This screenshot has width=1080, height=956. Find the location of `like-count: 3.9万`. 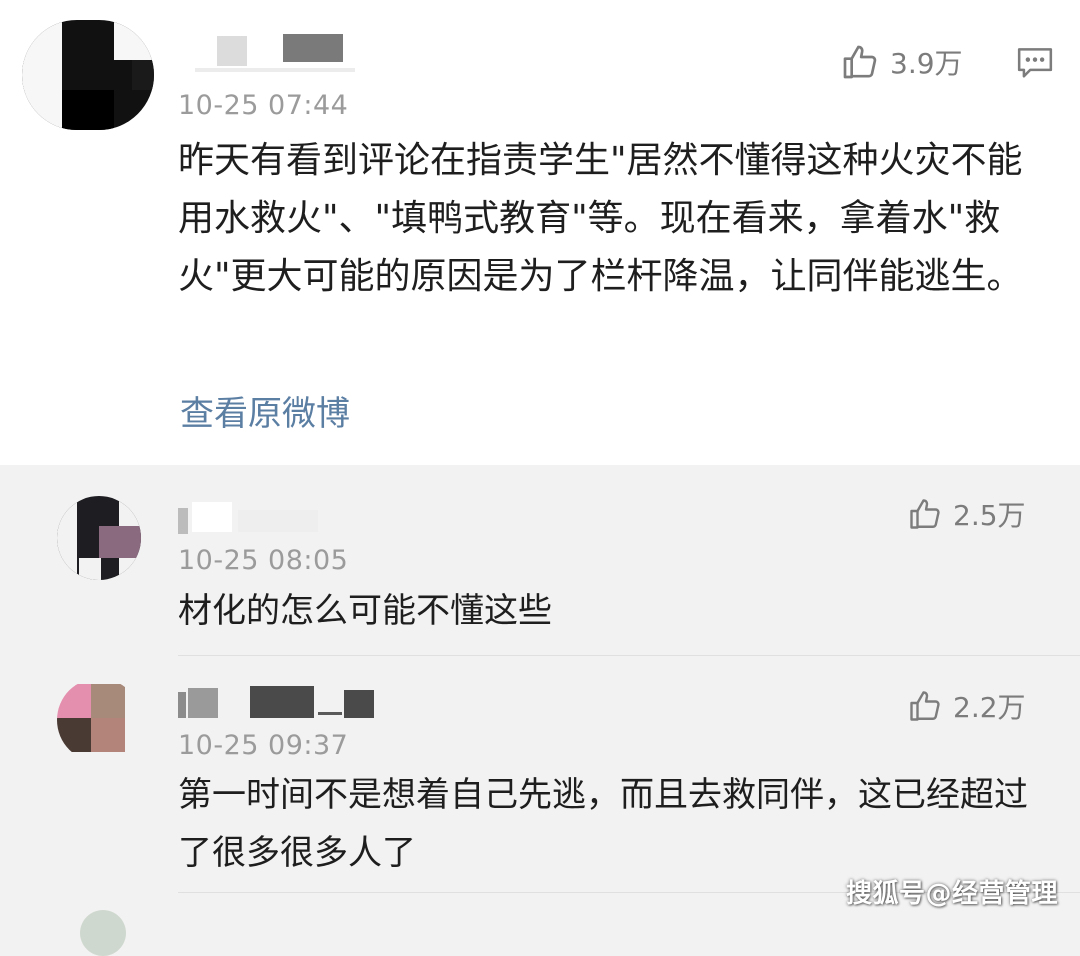

like-count: 3.9万 is located at coordinates (926, 63).